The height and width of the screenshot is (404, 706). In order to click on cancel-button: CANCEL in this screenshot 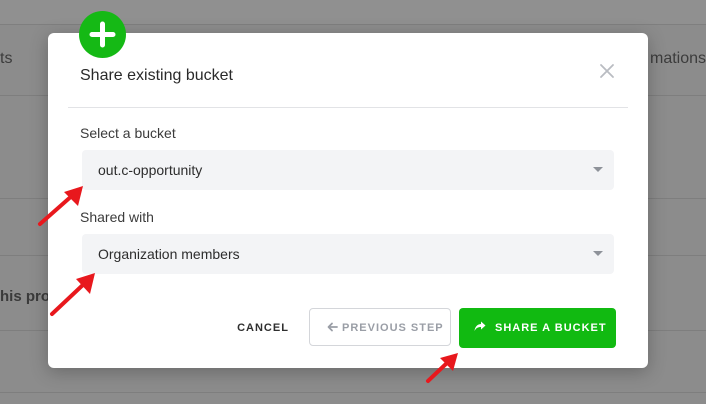, I will do `click(263, 328)`.